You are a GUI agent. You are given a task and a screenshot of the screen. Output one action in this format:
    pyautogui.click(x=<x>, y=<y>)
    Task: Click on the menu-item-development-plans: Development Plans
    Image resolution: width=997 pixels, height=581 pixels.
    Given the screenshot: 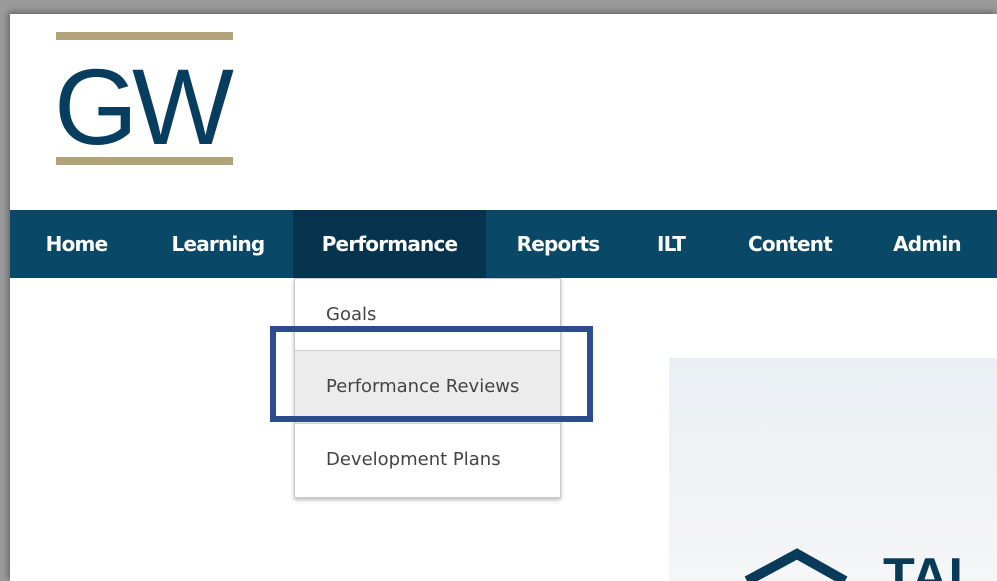 What is the action you would take?
    pyautogui.click(x=427, y=460)
    